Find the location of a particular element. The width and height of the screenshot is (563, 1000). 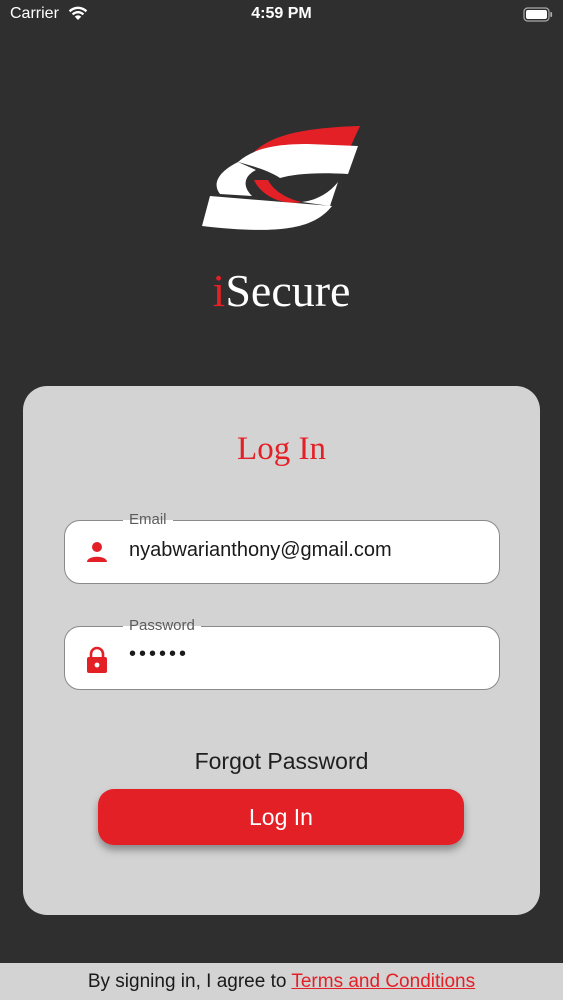

email-value: nyabwarianthony@gmail.com is located at coordinates (260, 550).